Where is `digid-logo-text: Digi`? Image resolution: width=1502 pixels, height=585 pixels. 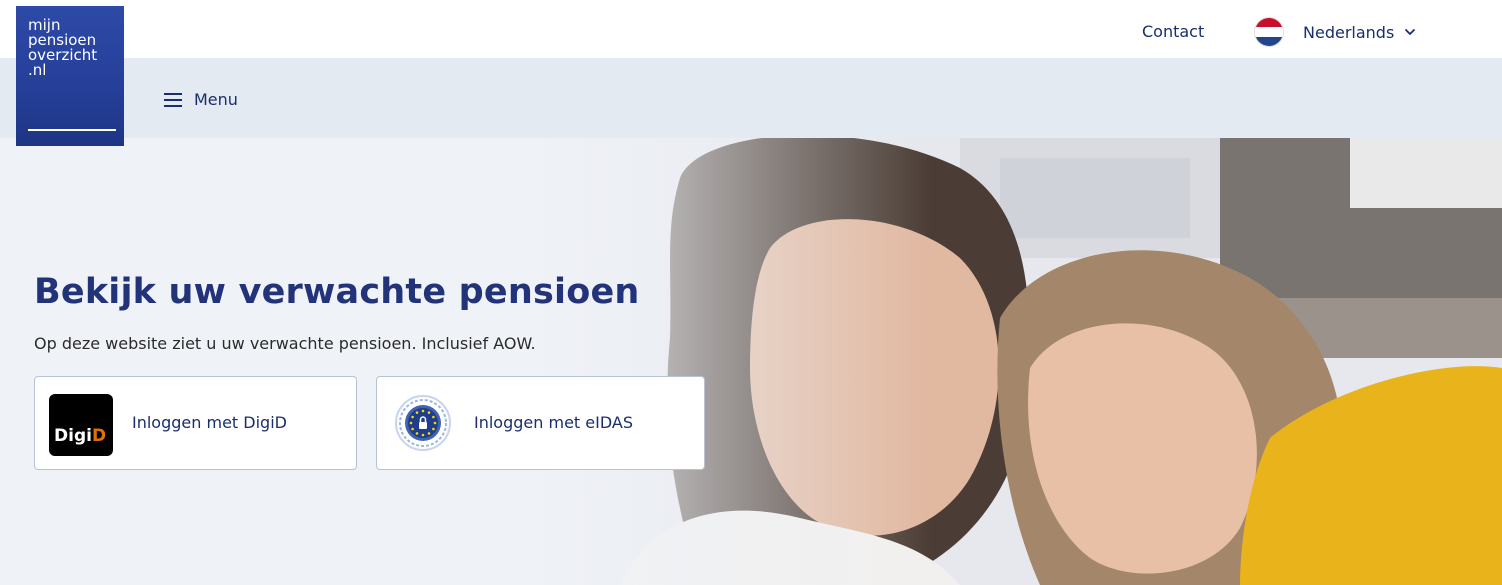 digid-logo-text: Digi is located at coordinates (73, 436).